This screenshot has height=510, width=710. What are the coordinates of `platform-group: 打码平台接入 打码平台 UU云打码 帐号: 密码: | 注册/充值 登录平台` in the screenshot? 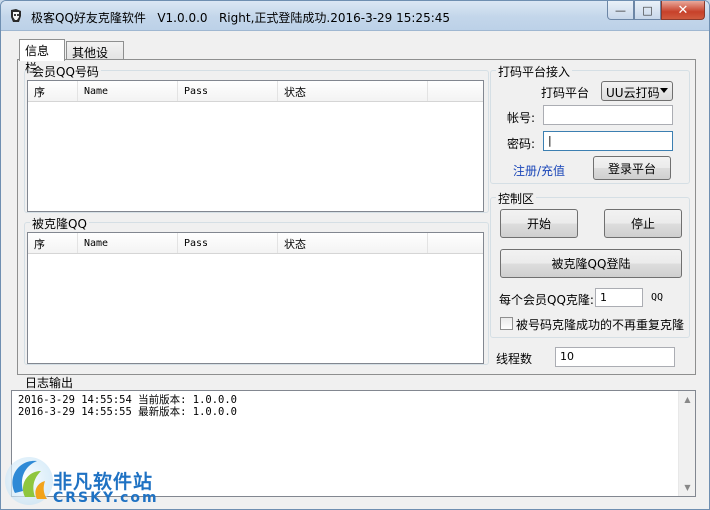 It's located at (590, 123).